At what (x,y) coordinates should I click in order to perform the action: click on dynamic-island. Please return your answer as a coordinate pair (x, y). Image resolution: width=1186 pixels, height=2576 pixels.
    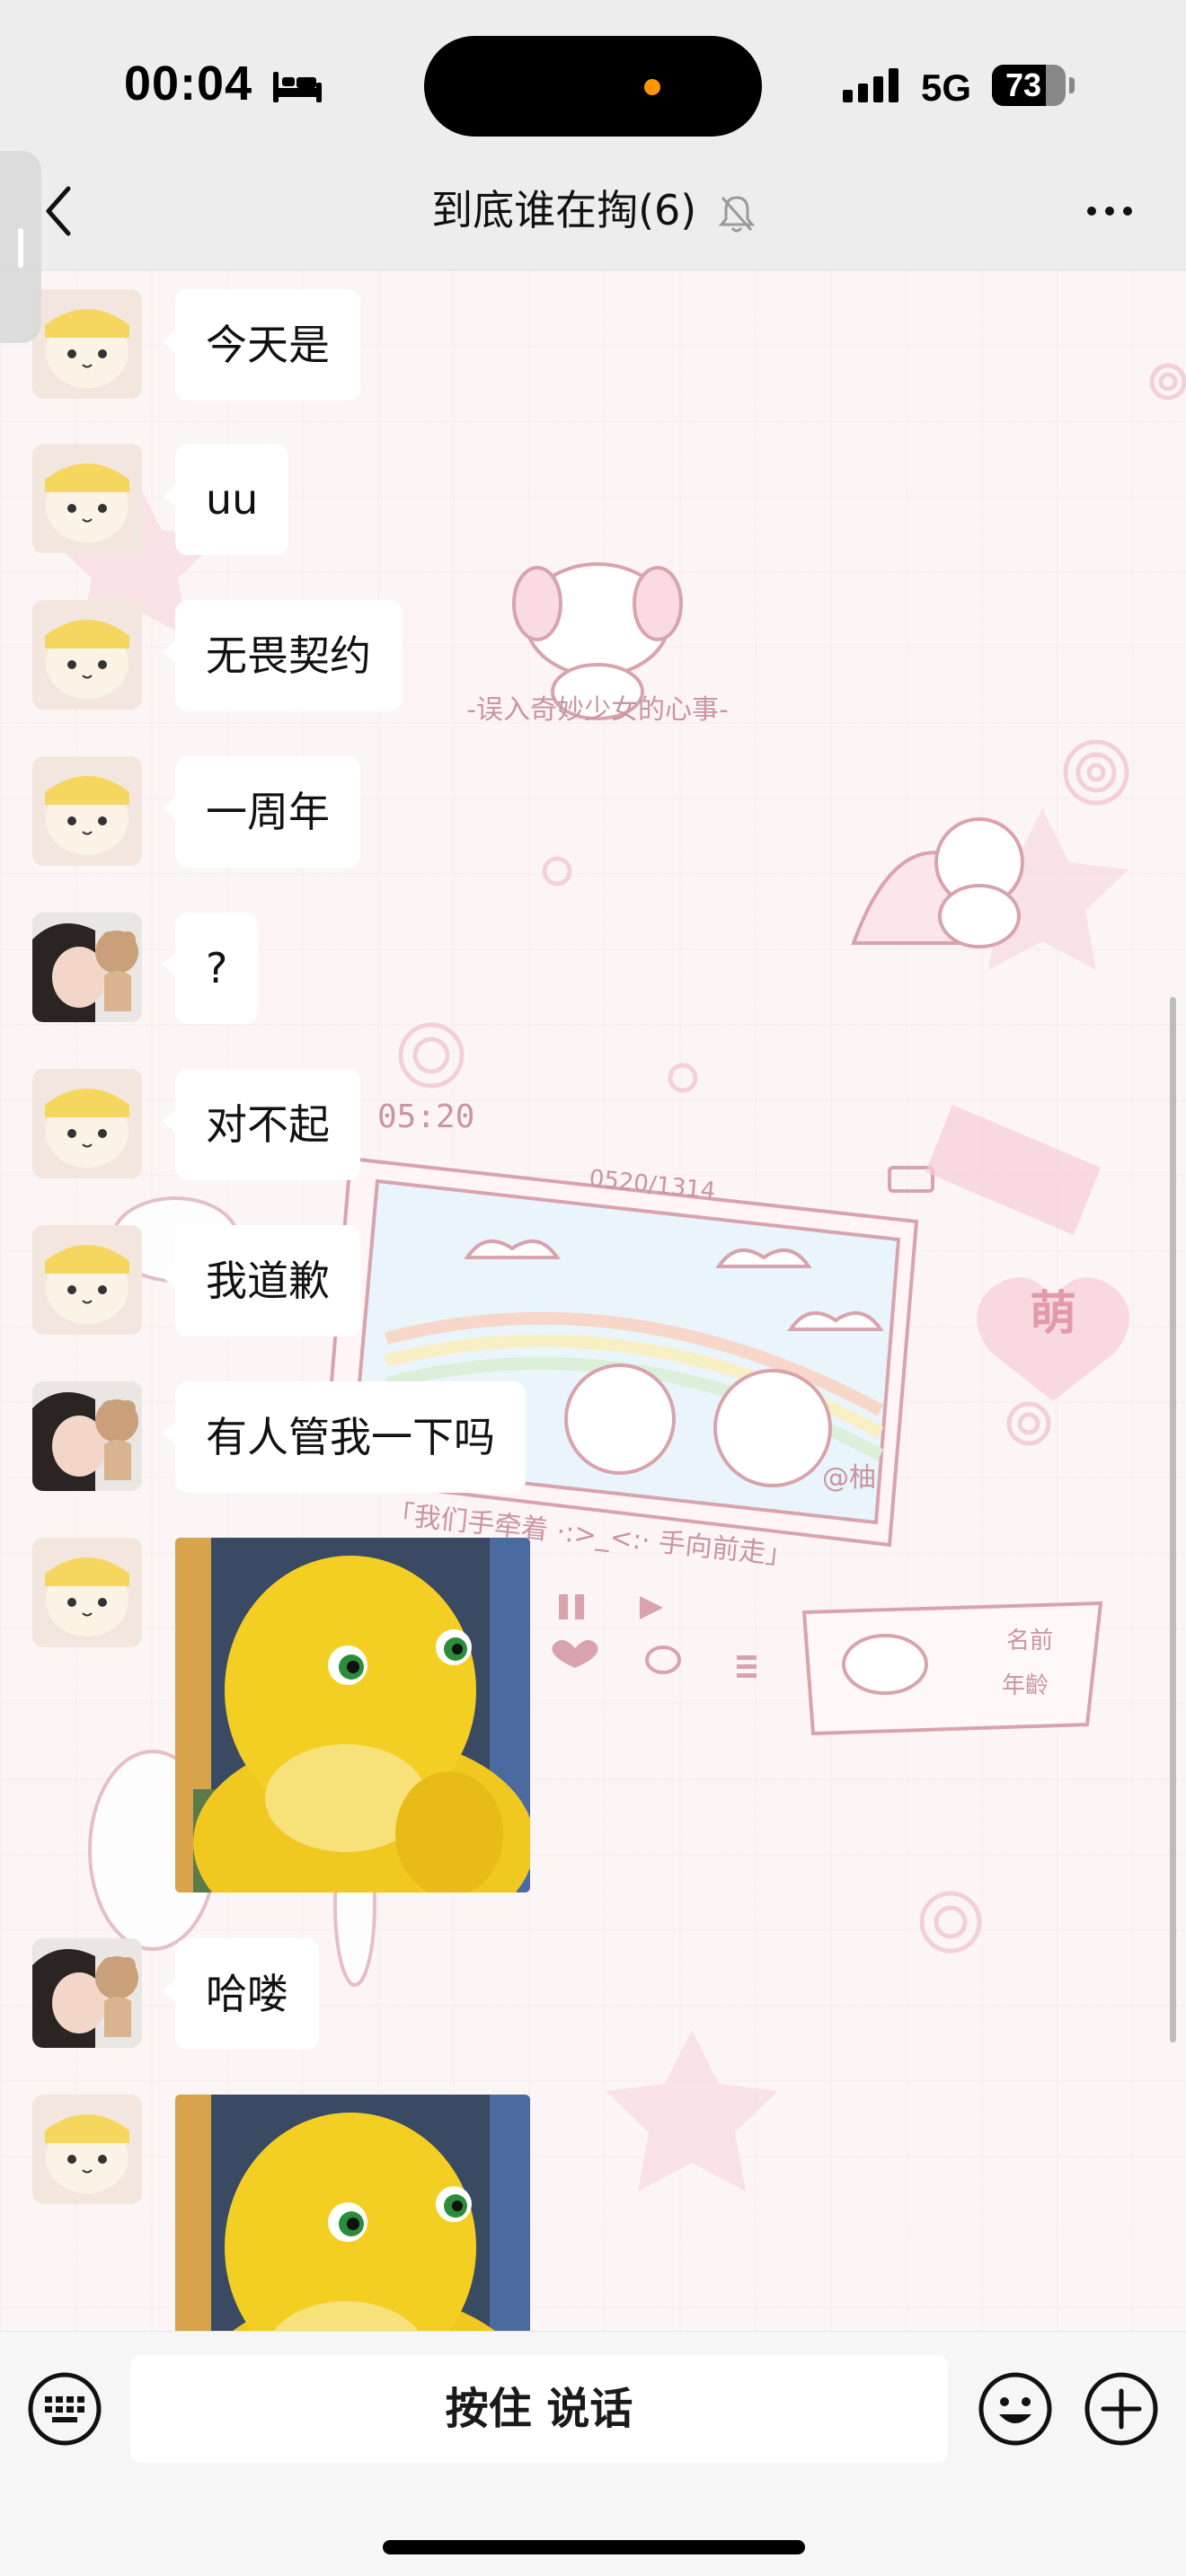
    Looking at the image, I should click on (593, 86).